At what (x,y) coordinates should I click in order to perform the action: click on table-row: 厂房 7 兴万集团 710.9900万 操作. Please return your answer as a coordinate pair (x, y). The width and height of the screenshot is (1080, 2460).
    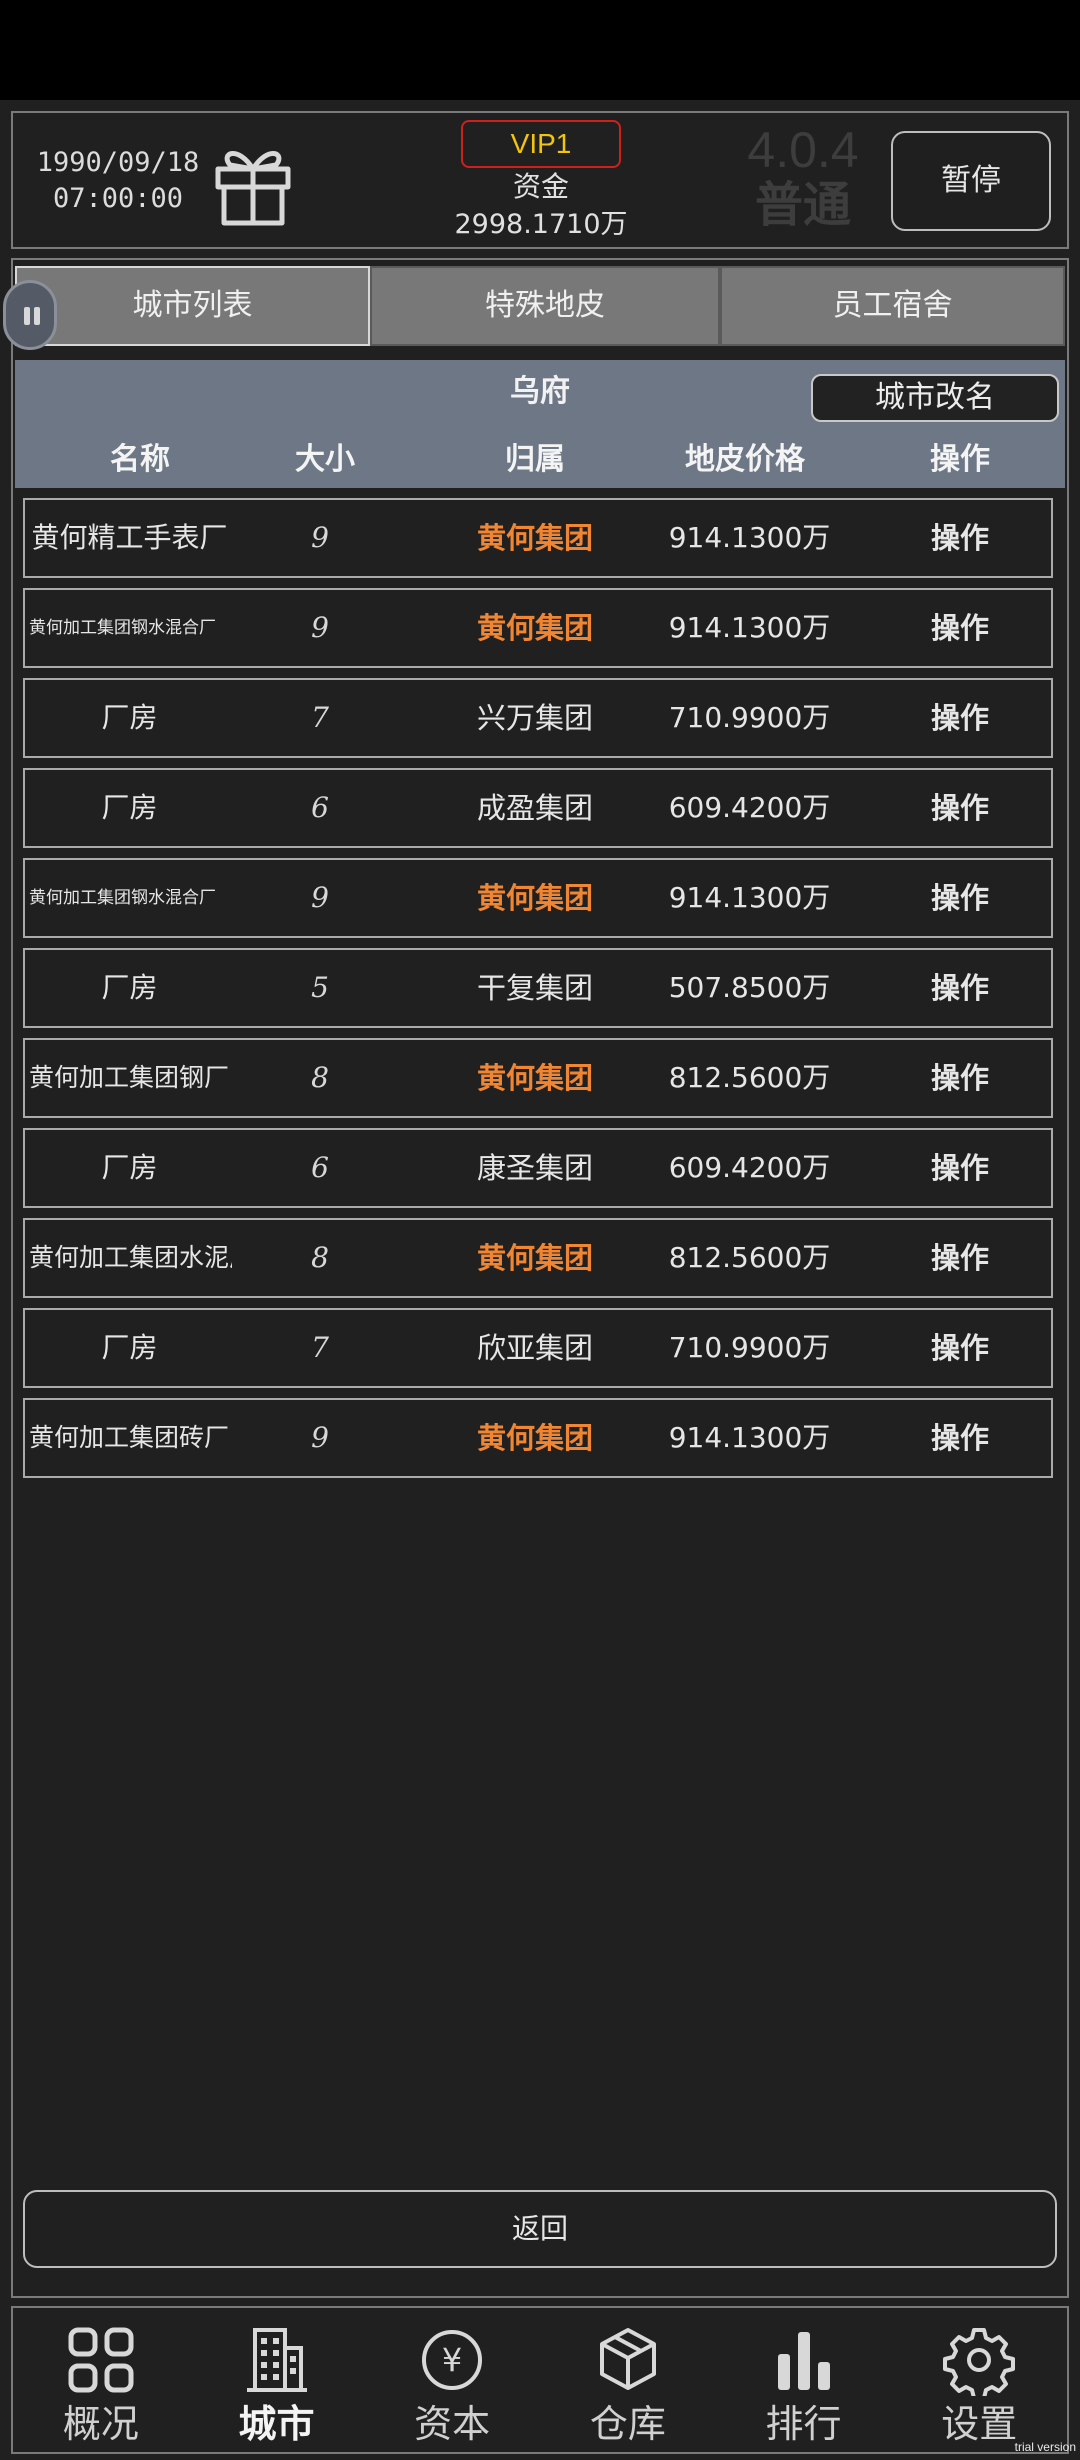
    Looking at the image, I should click on (538, 718).